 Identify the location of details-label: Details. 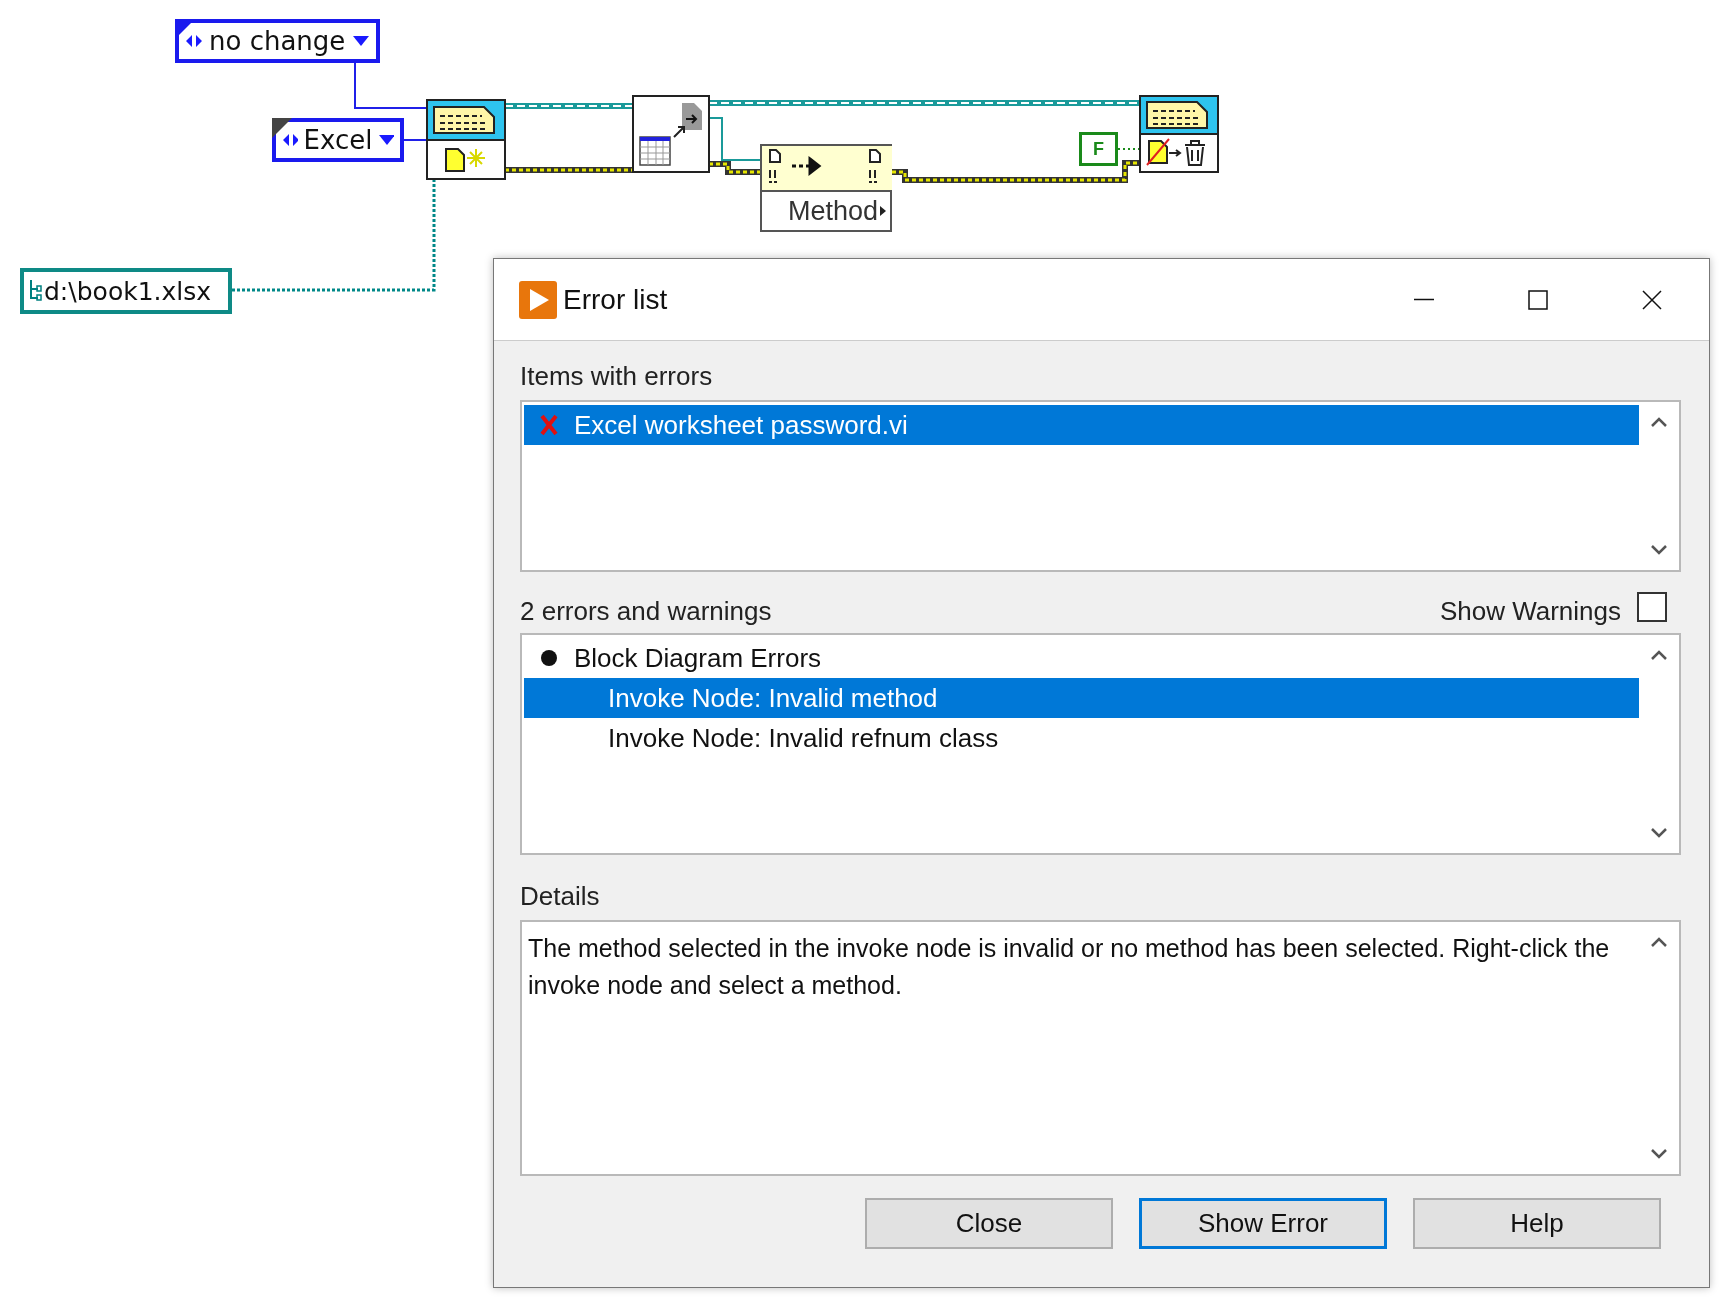
(560, 896).